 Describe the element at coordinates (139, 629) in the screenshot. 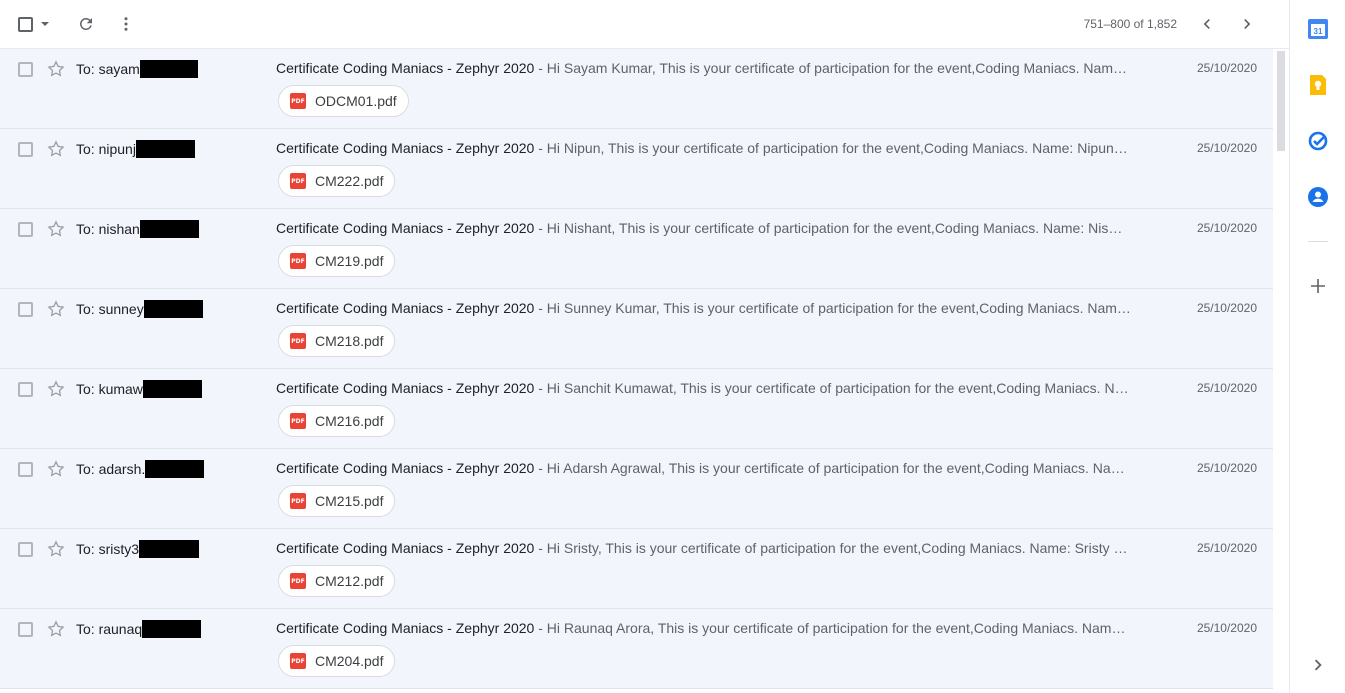

I see `recipient: To: raunaq` at that location.